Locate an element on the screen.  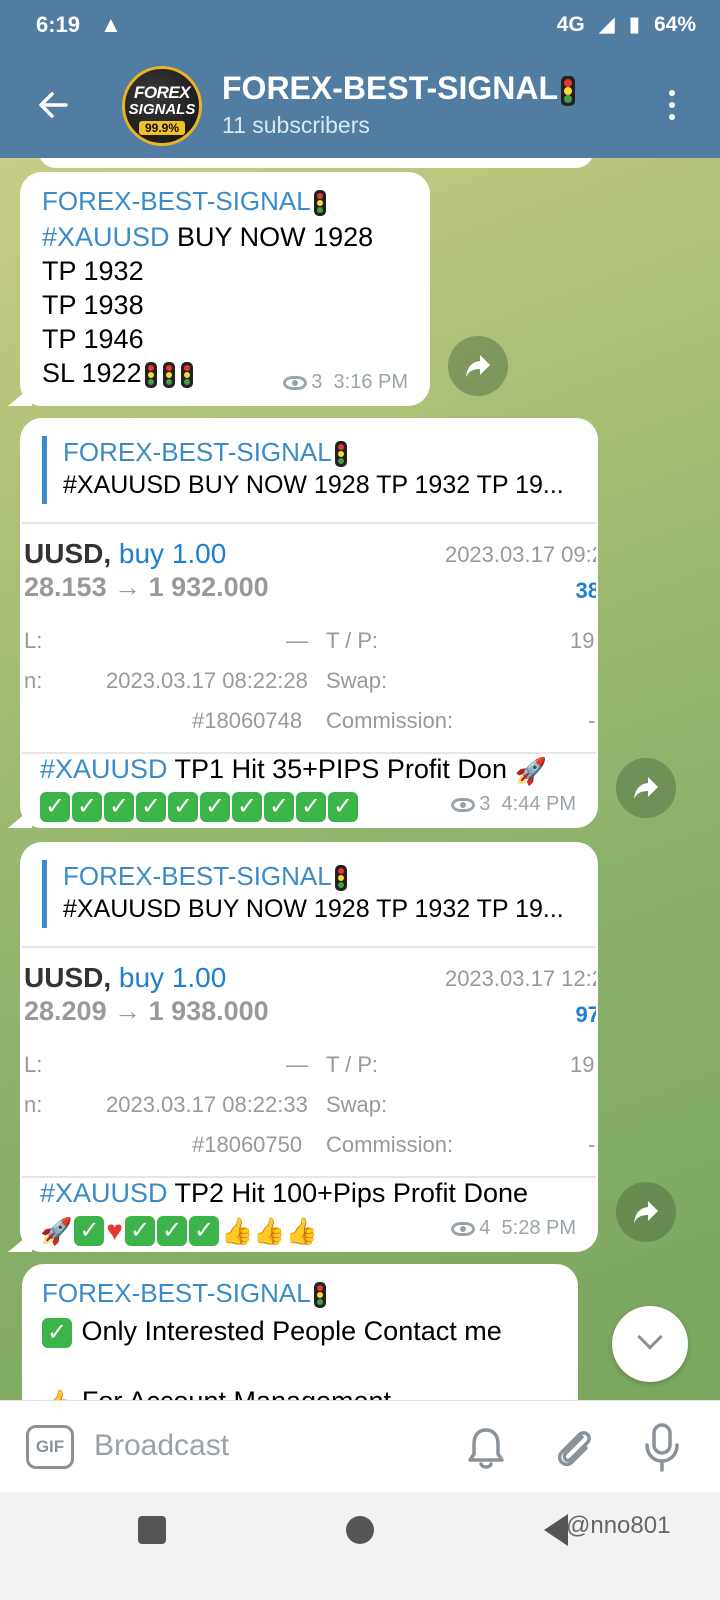
microphone-icon is located at coordinates (662, 1447).